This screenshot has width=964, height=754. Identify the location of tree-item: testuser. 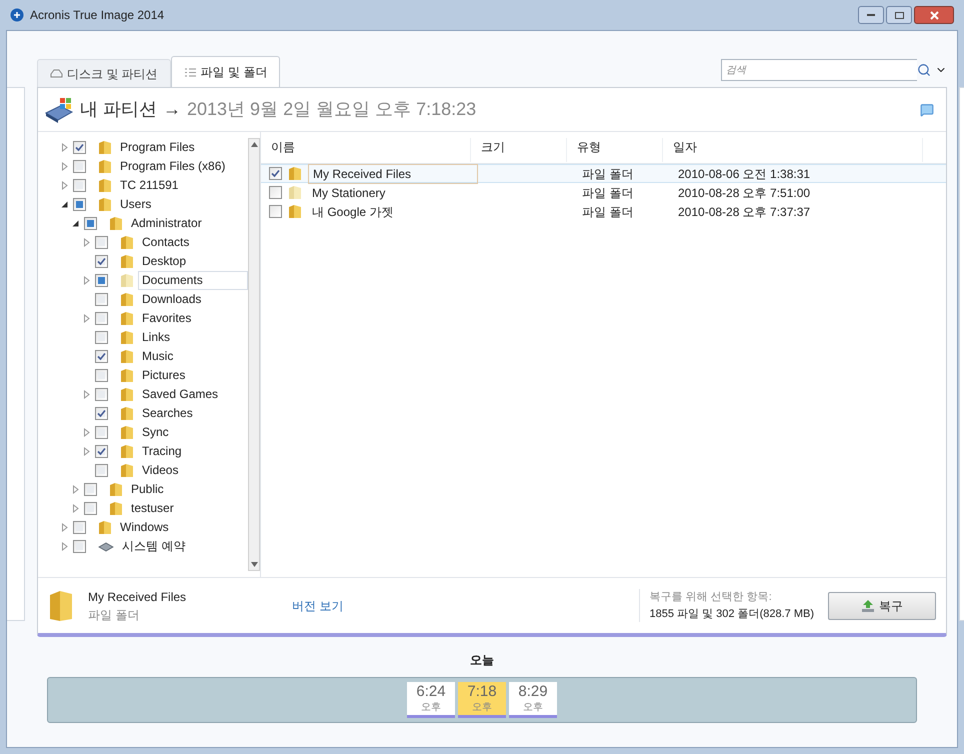
(152, 508).